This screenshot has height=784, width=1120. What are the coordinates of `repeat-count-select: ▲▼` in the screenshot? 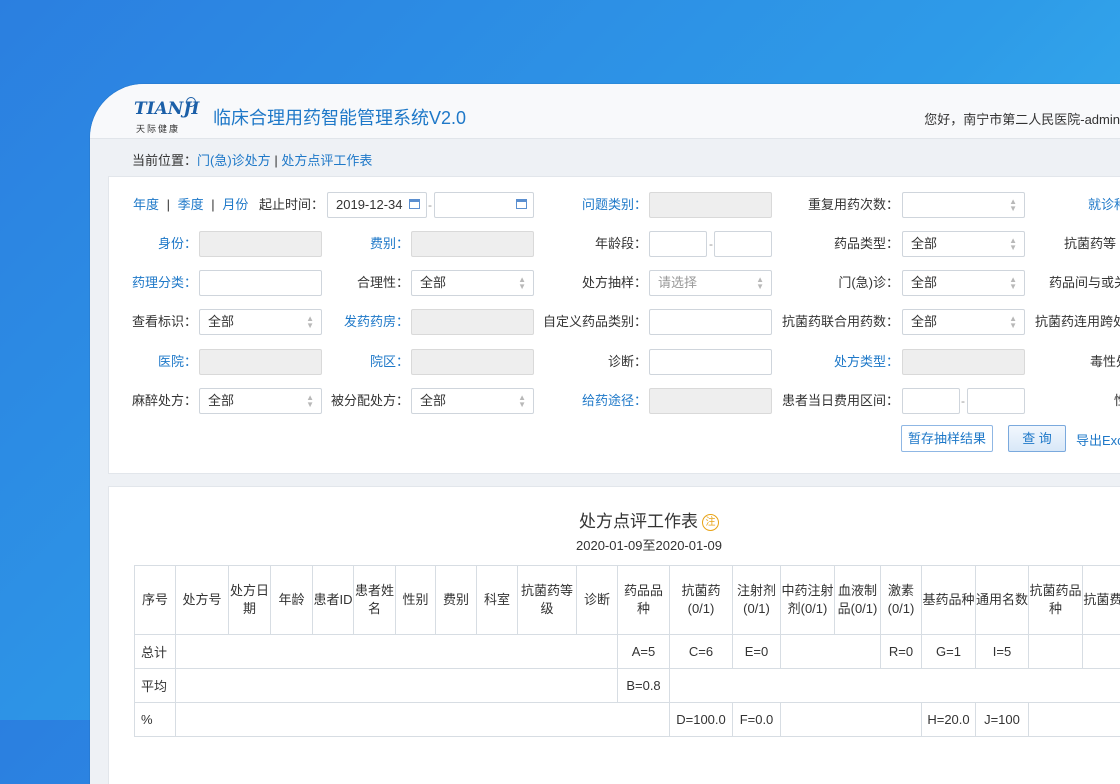 It's located at (963, 205).